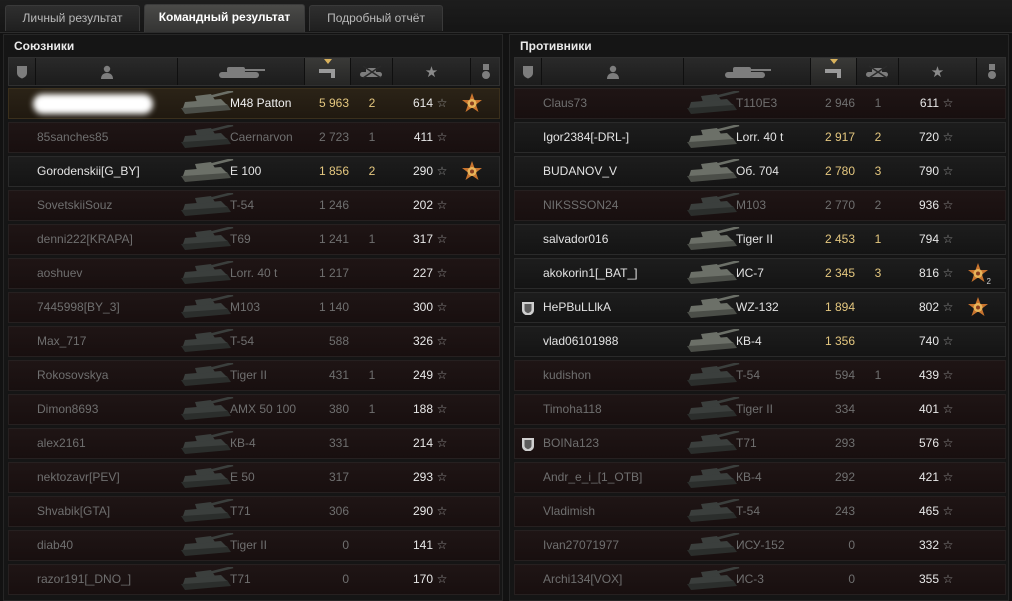 The height and width of the screenshot is (601, 1012). Describe the element at coordinates (760, 511) in the screenshot. I see `player-row: Vladimish T-54 243 465 ☆` at that location.